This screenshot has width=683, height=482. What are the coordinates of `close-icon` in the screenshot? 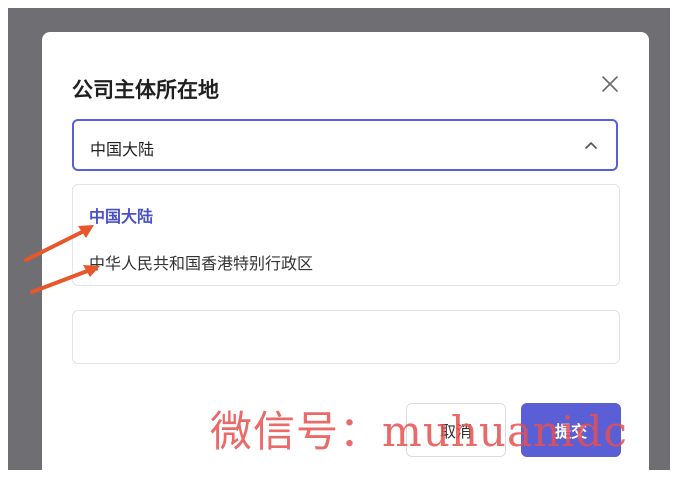 It's located at (610, 84).